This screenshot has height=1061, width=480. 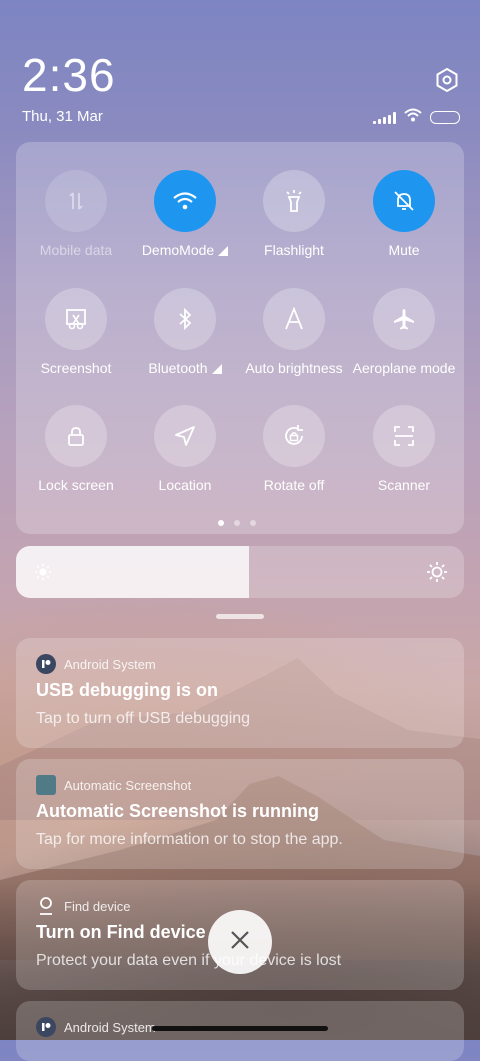 I want to click on signal-icon, so click(x=384, y=117).